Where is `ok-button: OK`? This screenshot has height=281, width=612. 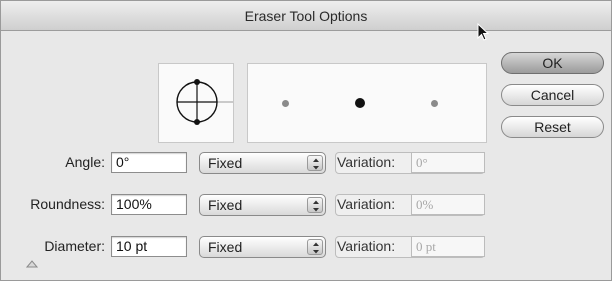 ok-button: OK is located at coordinates (552, 63).